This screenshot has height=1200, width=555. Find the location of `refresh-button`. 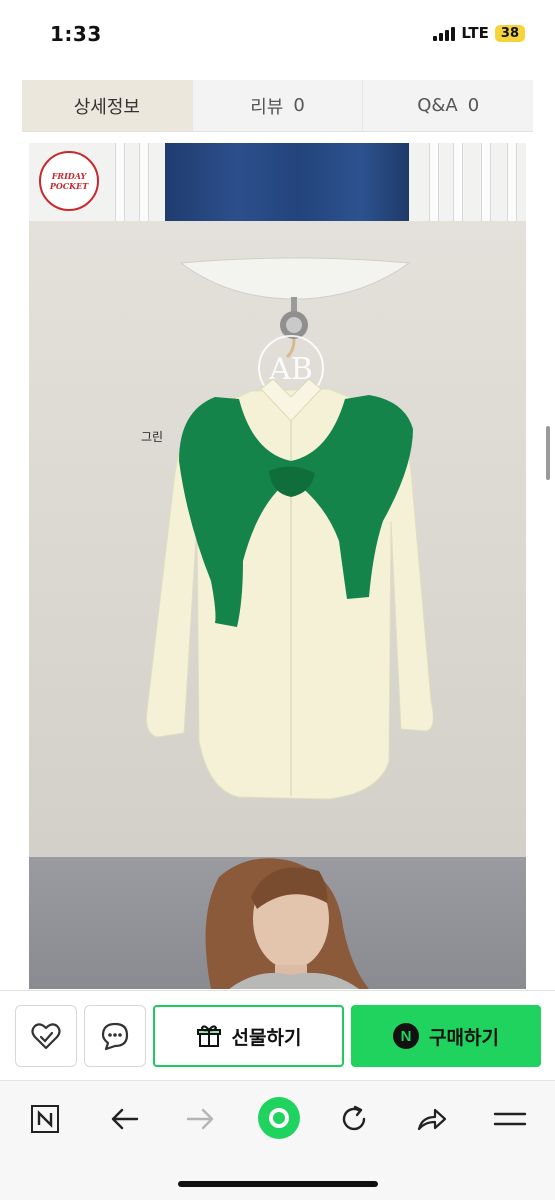

refresh-button is located at coordinates (354, 1119).